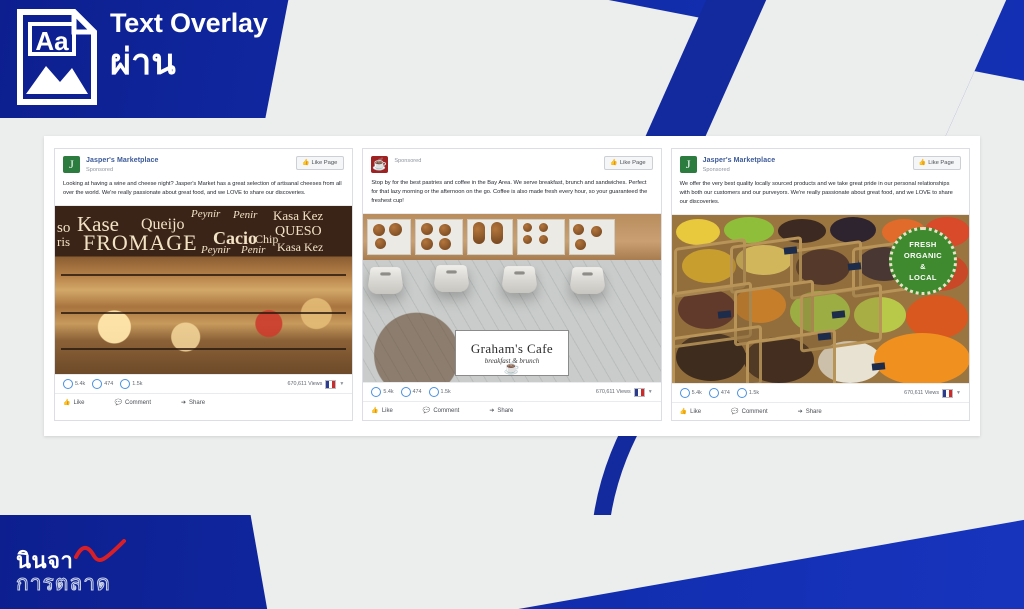  Describe the element at coordinates (941, 163) in the screenshot. I see `like-page-label: Like Page` at that location.